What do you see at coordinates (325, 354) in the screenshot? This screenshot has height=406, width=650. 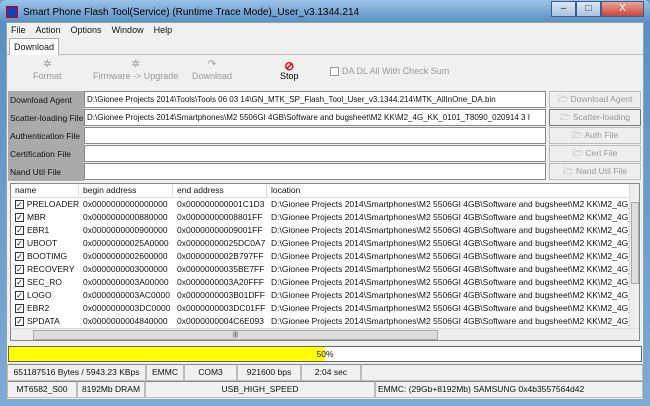 I see `progress-label: 50%` at bounding box center [325, 354].